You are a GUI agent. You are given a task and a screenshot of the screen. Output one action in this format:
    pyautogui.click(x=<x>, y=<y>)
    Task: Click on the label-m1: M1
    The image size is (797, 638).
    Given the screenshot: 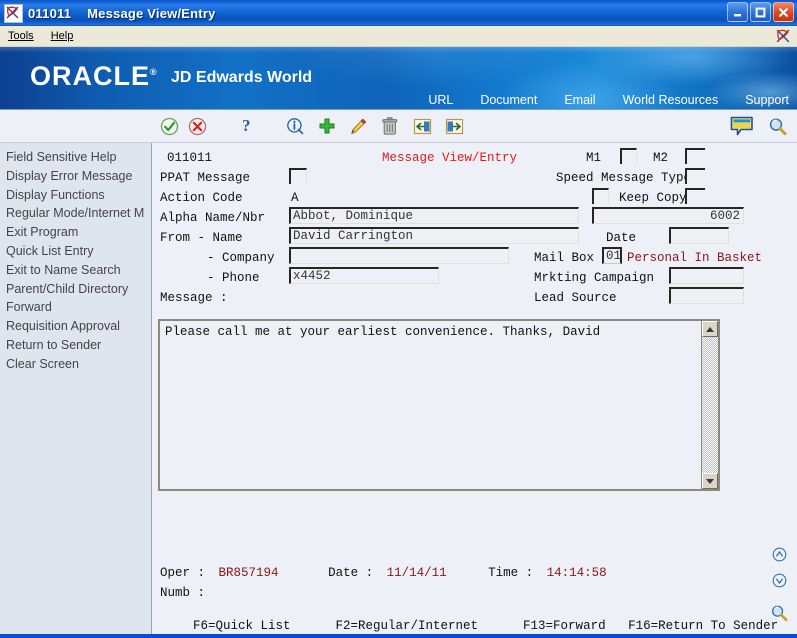 What is the action you would take?
    pyautogui.click(x=594, y=158)
    